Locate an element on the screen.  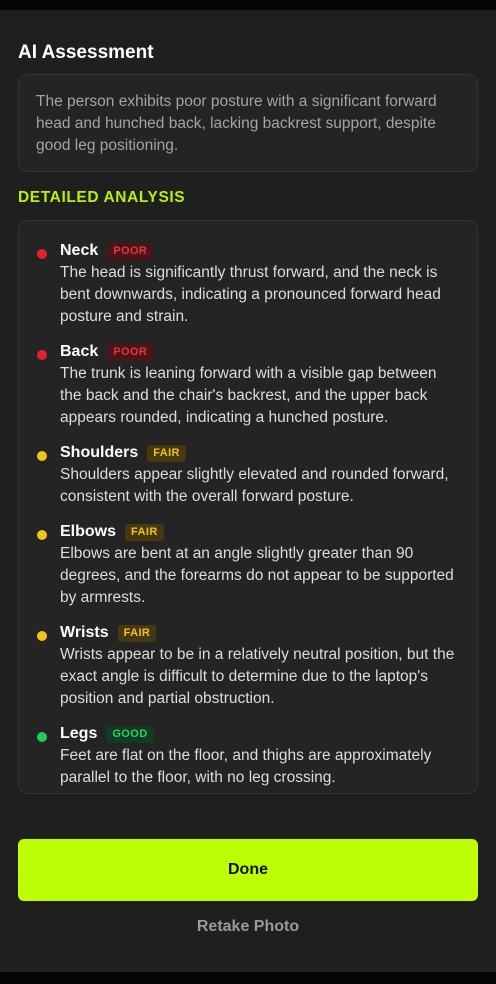
analysis-item-header: Neck POOR is located at coordinates (107, 251).